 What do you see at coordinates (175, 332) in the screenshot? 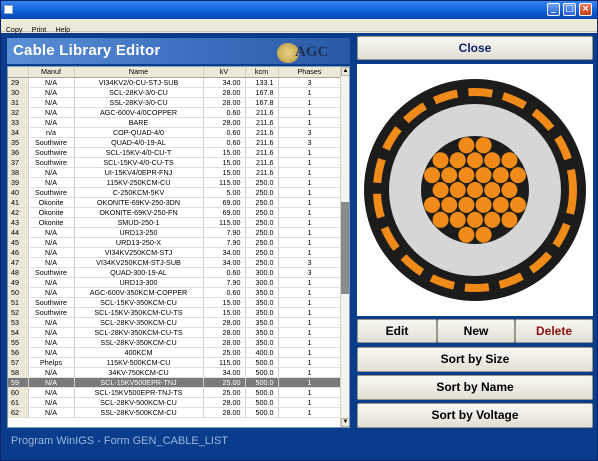
I see `table-row: 54 N/A SCL-28KV-350KCM-CU-TS 28.00 350.0 1` at bounding box center [175, 332].